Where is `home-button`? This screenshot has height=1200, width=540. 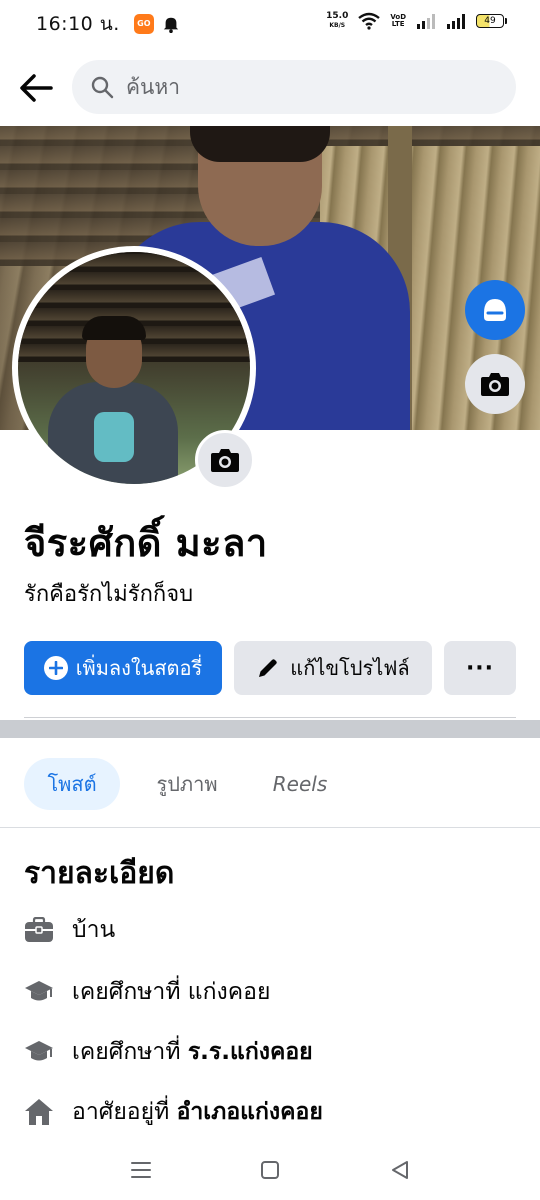 home-button is located at coordinates (270, 1170).